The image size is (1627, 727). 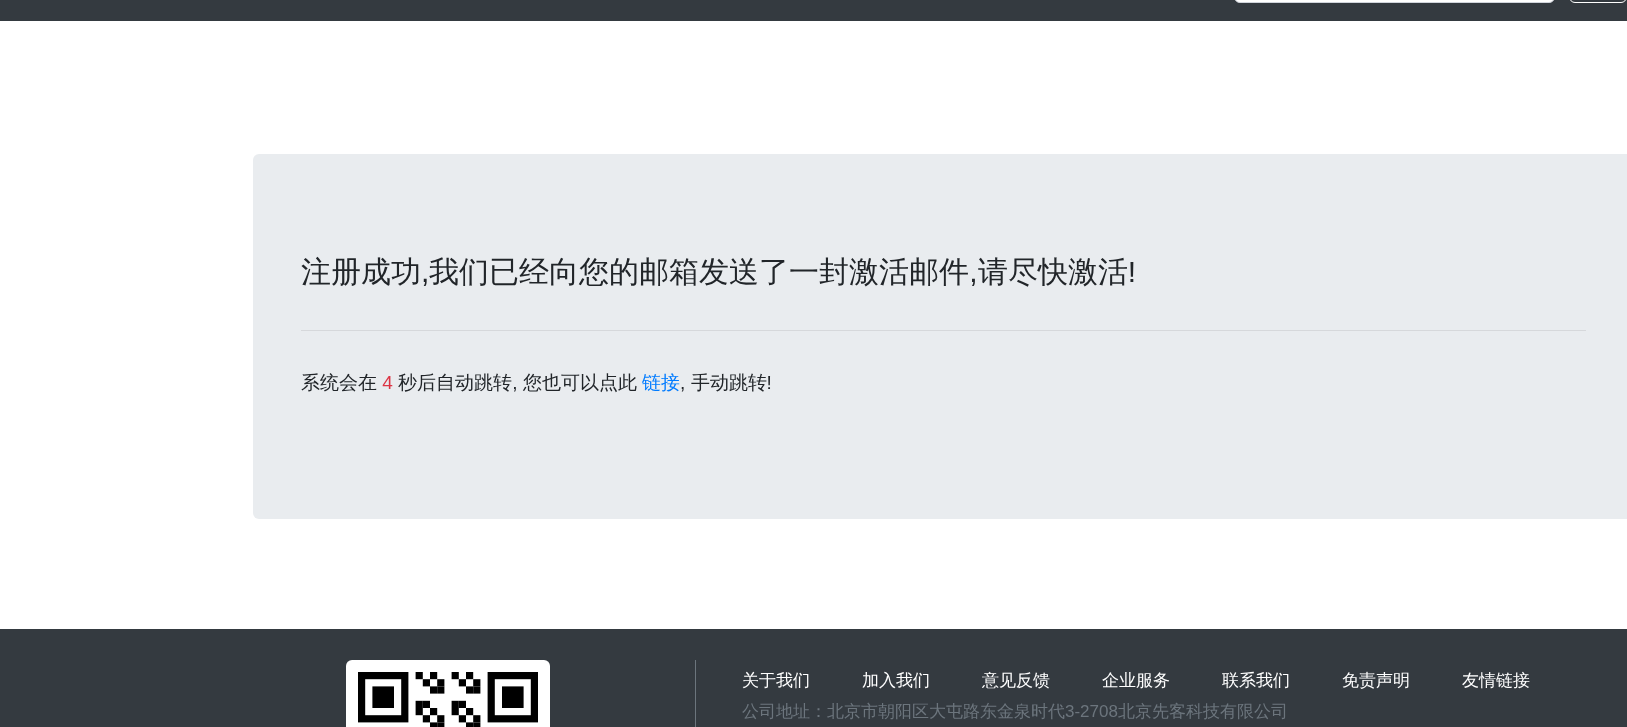 What do you see at coordinates (1376, 681) in the screenshot?
I see `footer-link: 免责声明` at bounding box center [1376, 681].